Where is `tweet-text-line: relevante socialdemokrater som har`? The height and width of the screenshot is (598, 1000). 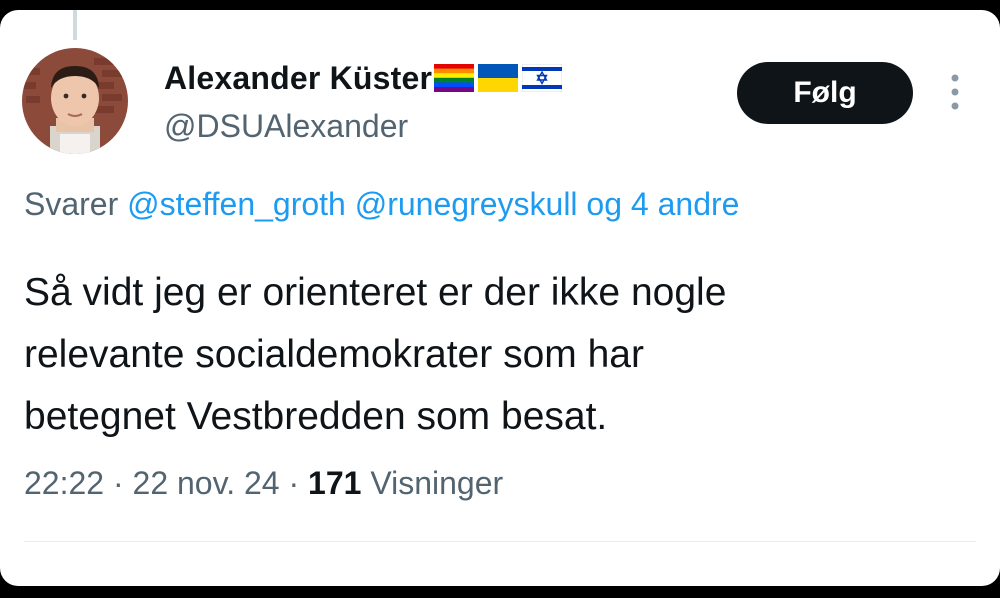
tweet-text-line: relevante socialdemokrater som har is located at coordinates (334, 354).